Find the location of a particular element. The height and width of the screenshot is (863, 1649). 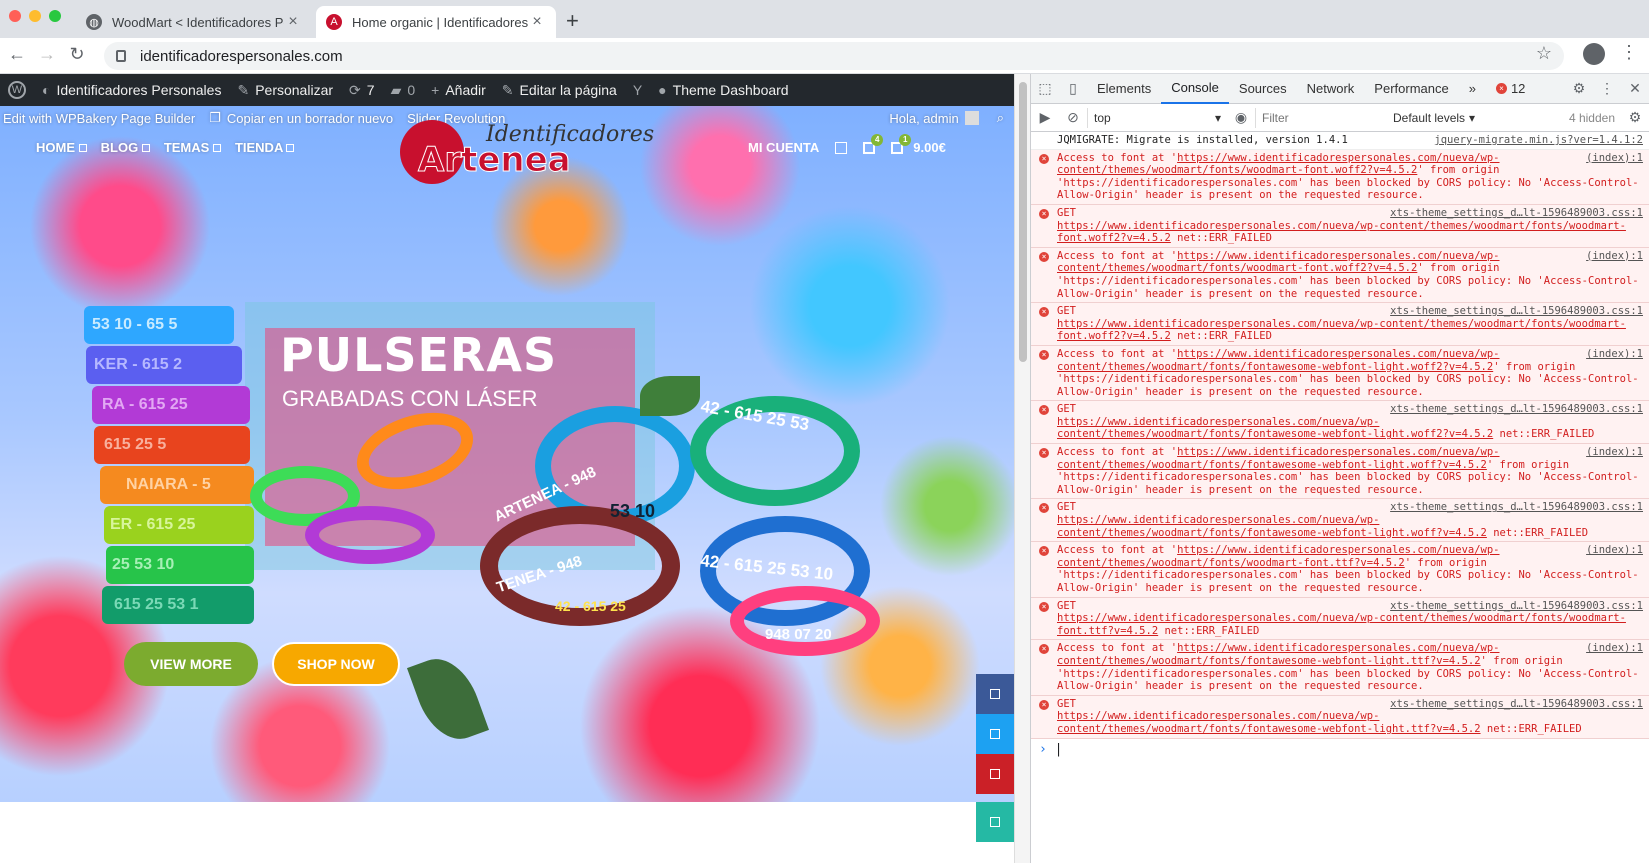

console-toolbar: ▶ ⊘ top▾ ◉ Default levels▾ 4 hidden ⚙ is located at coordinates (1340, 118).